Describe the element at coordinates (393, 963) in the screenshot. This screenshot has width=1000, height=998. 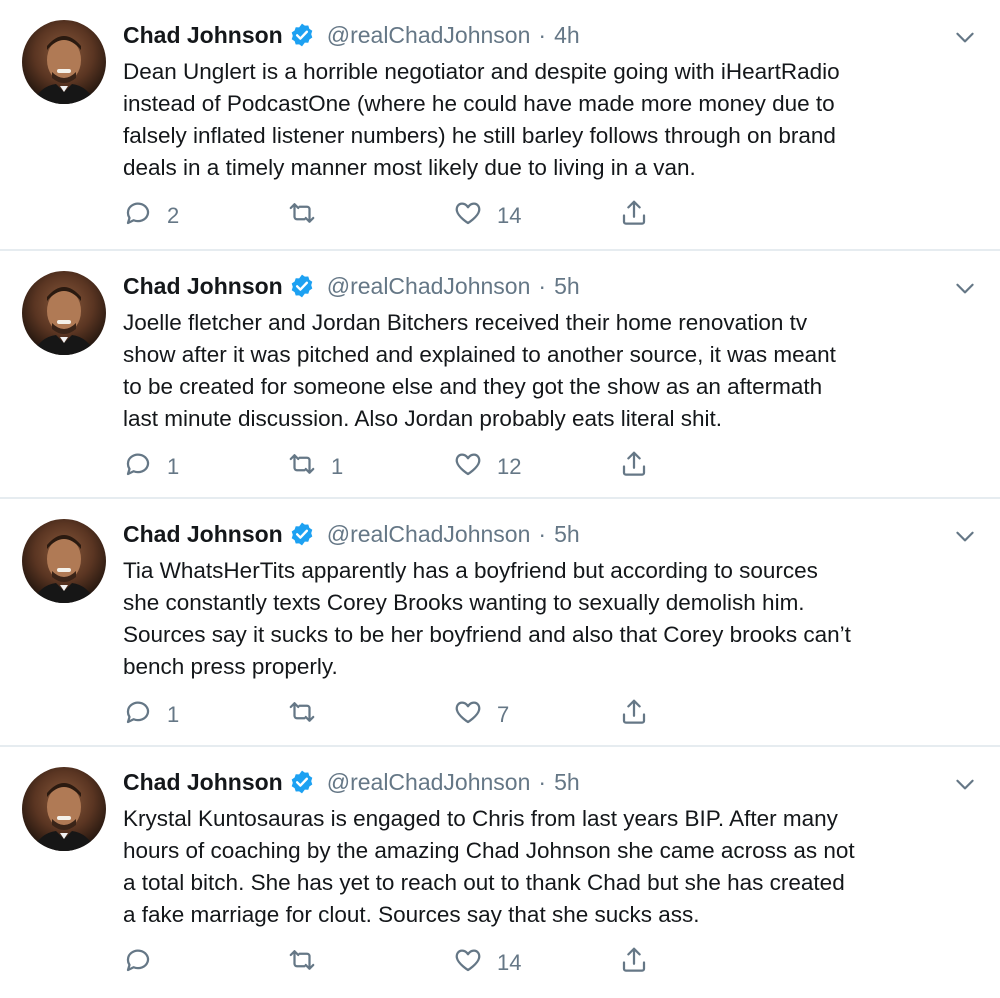
I see `tweet-actions: 14` at that location.